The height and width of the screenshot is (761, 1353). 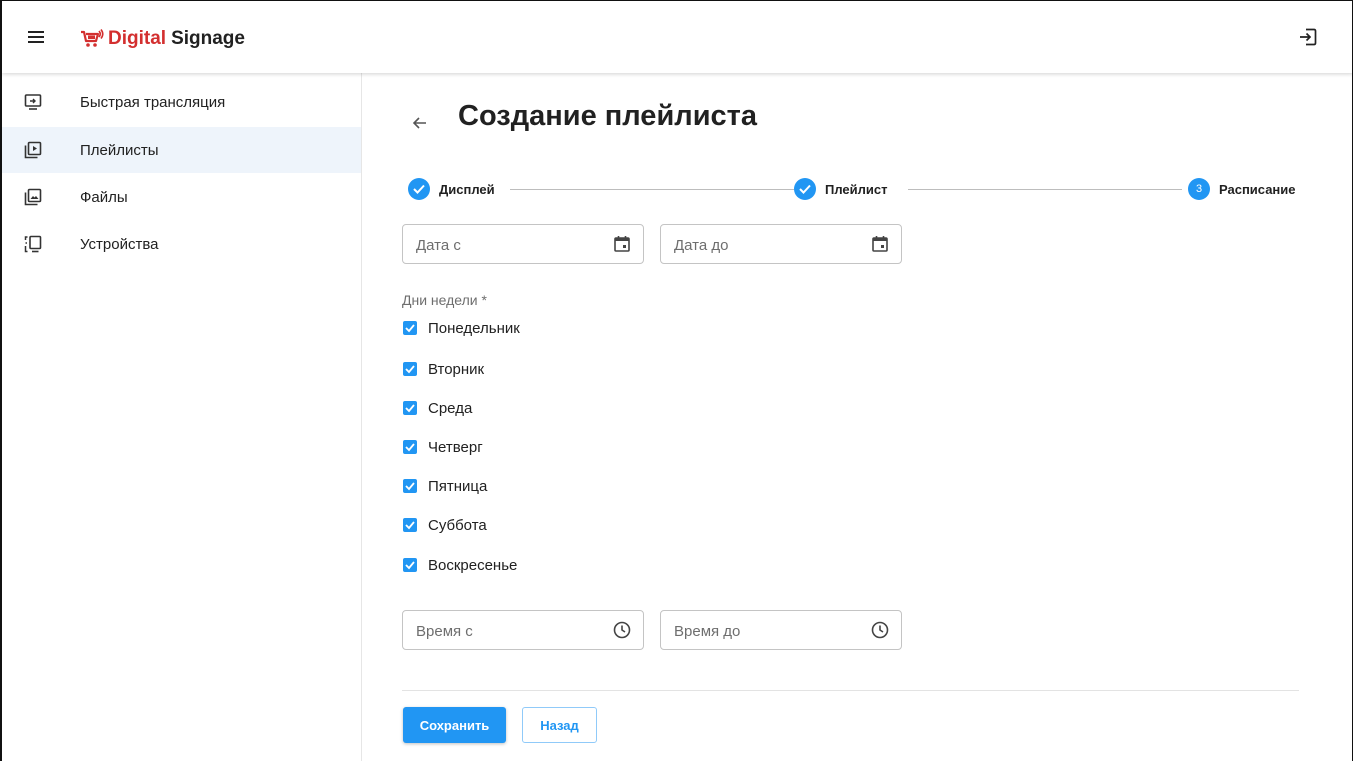 I want to click on form-divider, so click(x=850, y=690).